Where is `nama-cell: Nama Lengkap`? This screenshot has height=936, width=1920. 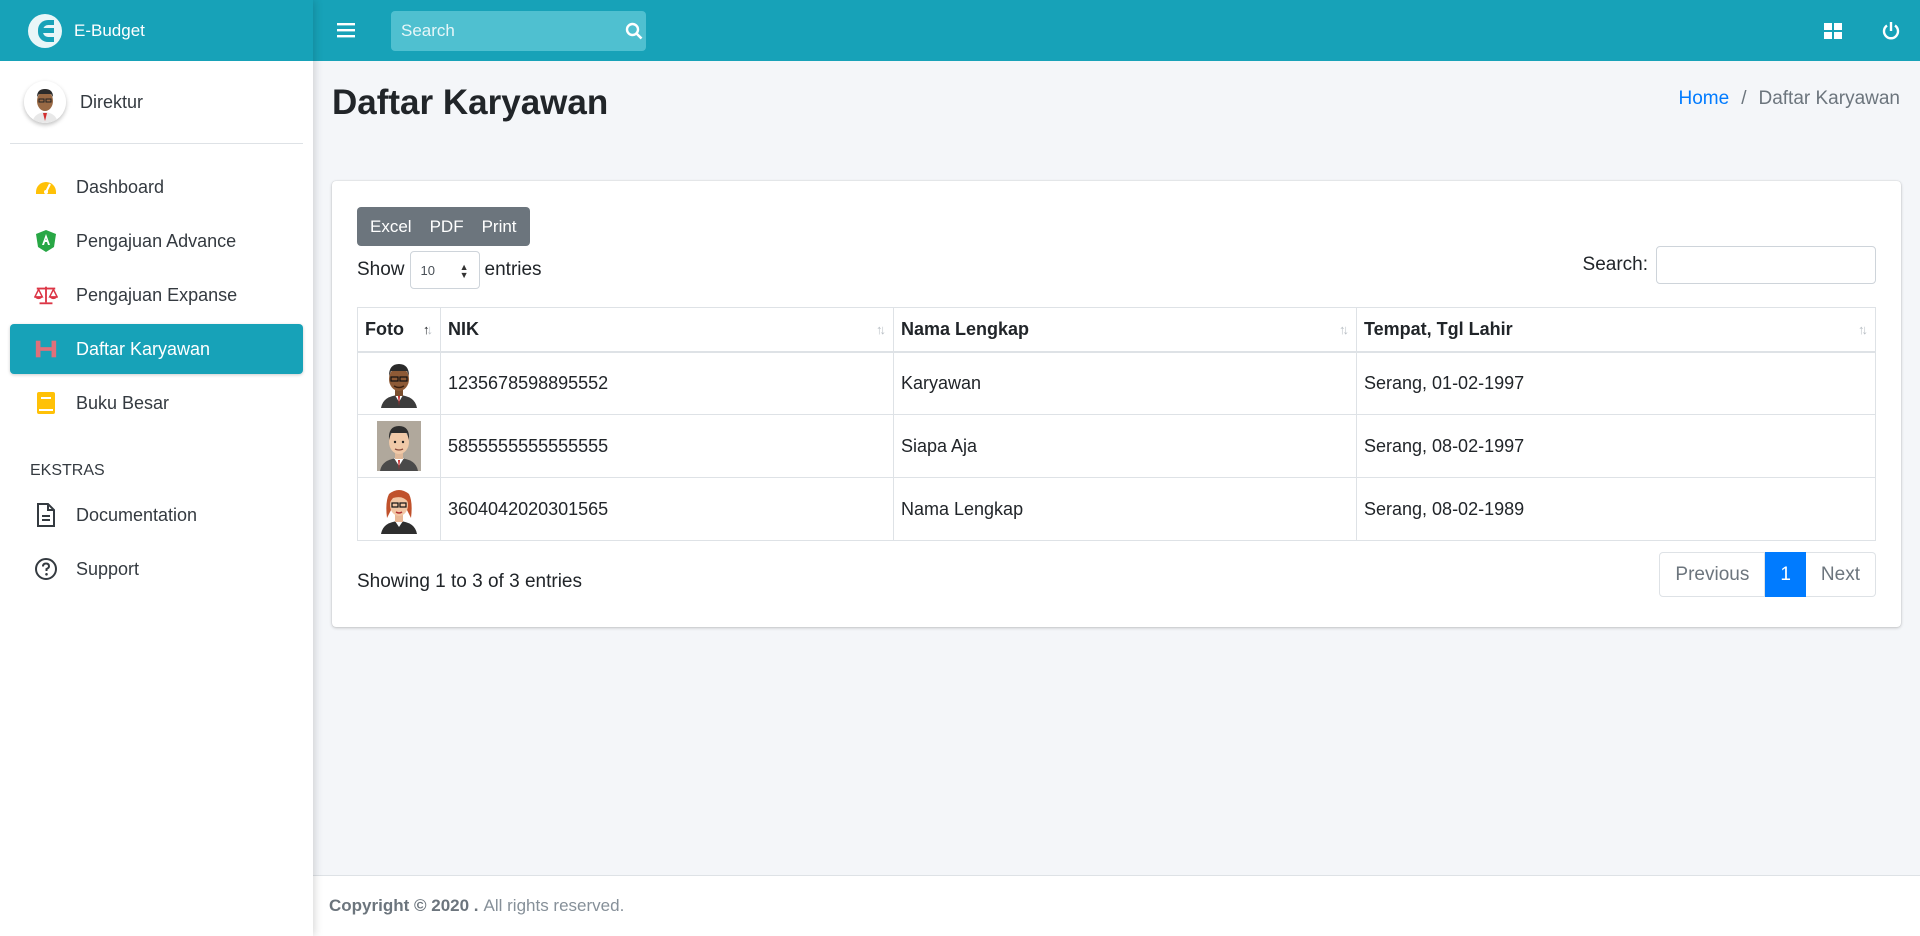 nama-cell: Nama Lengkap is located at coordinates (1125, 509).